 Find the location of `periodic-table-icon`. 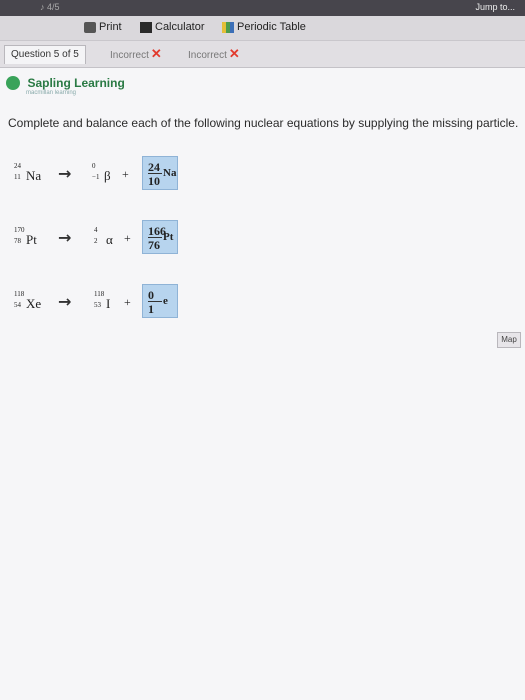

periodic-table-icon is located at coordinates (228, 27).